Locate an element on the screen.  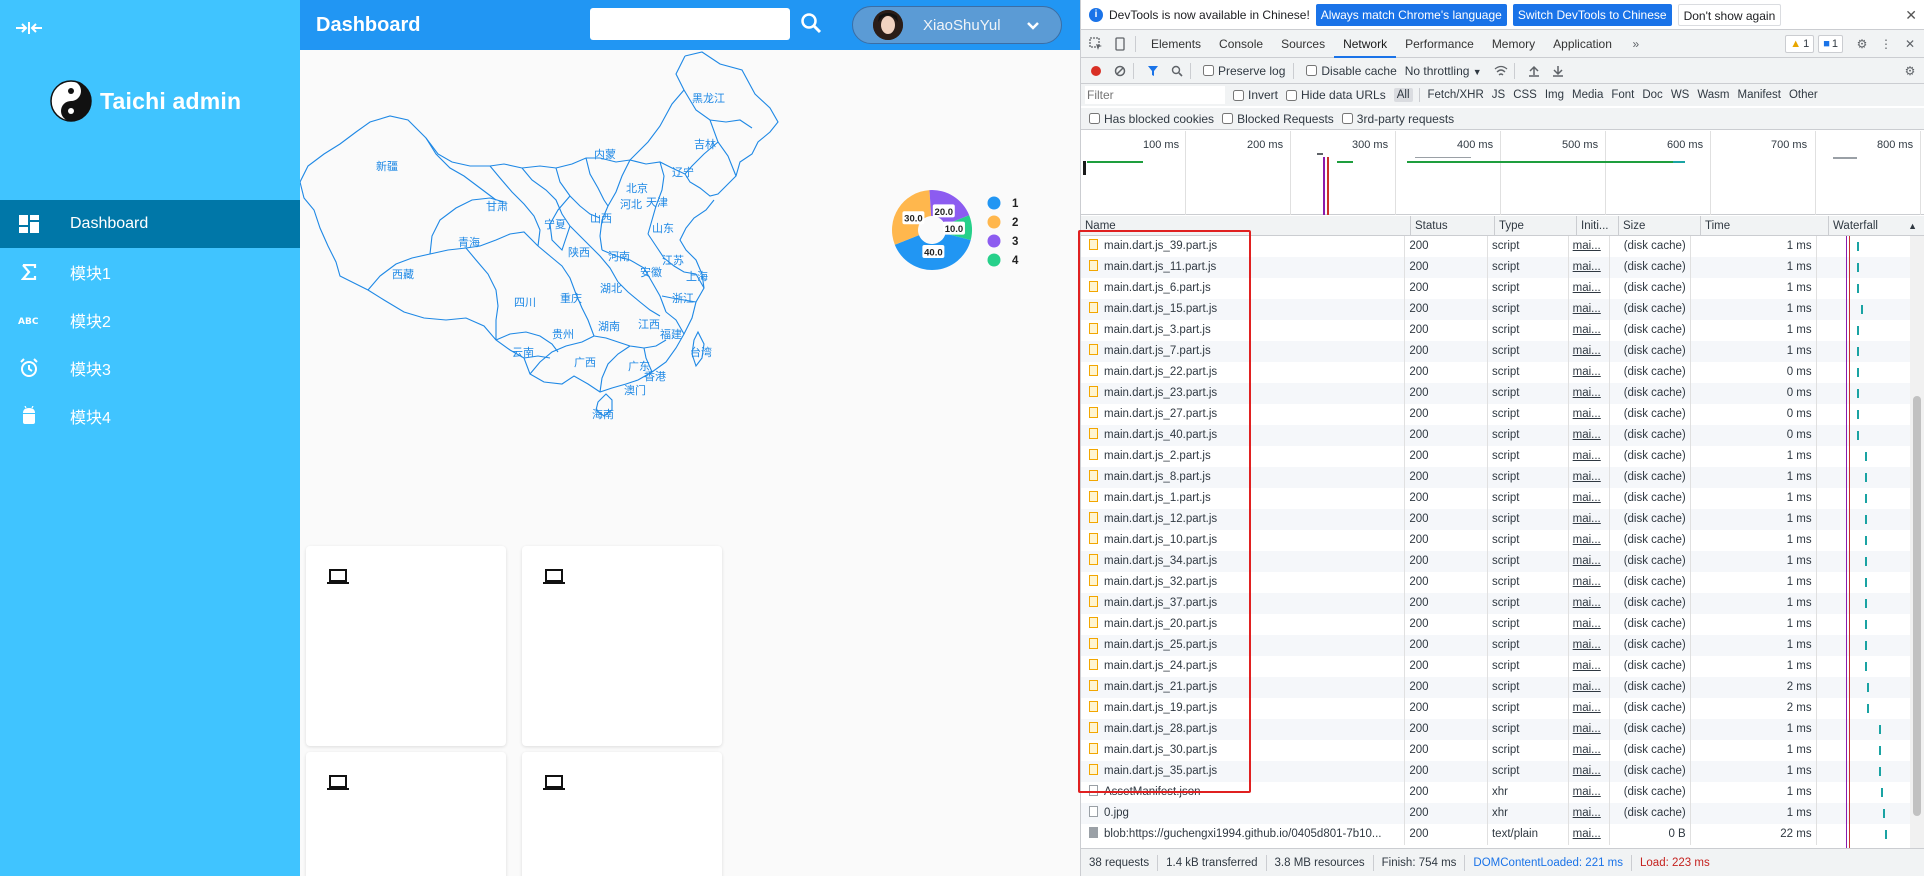
warnings-badge: ▲ 1 is located at coordinates (1800, 43).